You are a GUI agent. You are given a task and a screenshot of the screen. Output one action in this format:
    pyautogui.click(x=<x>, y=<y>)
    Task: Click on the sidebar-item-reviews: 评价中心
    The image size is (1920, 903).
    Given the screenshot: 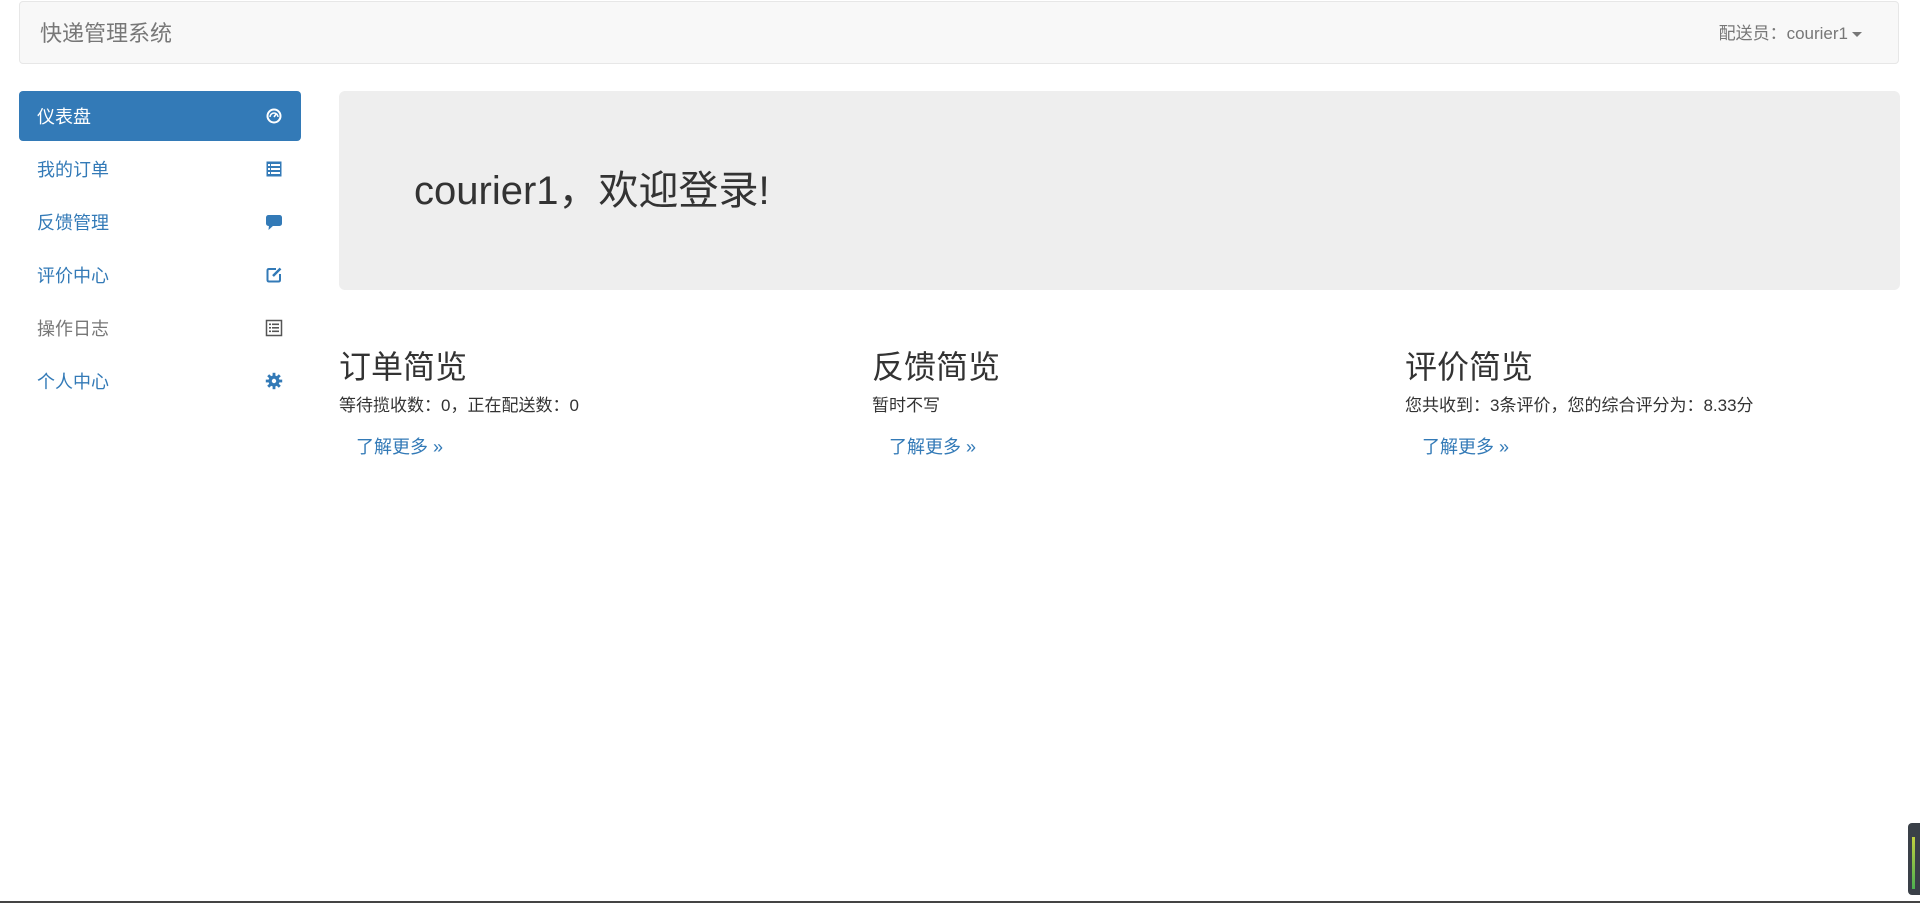 What is the action you would take?
    pyautogui.click(x=160, y=275)
    